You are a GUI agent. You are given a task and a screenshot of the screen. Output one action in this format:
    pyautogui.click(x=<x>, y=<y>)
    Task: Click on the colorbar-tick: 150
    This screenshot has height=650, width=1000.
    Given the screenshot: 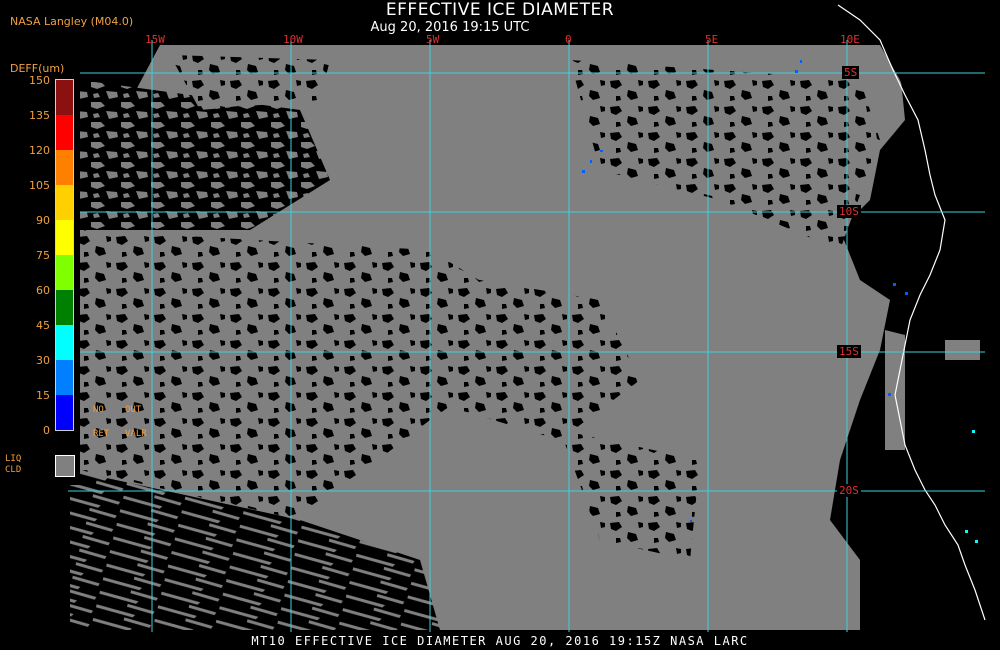 What is the action you would take?
    pyautogui.click(x=39, y=80)
    